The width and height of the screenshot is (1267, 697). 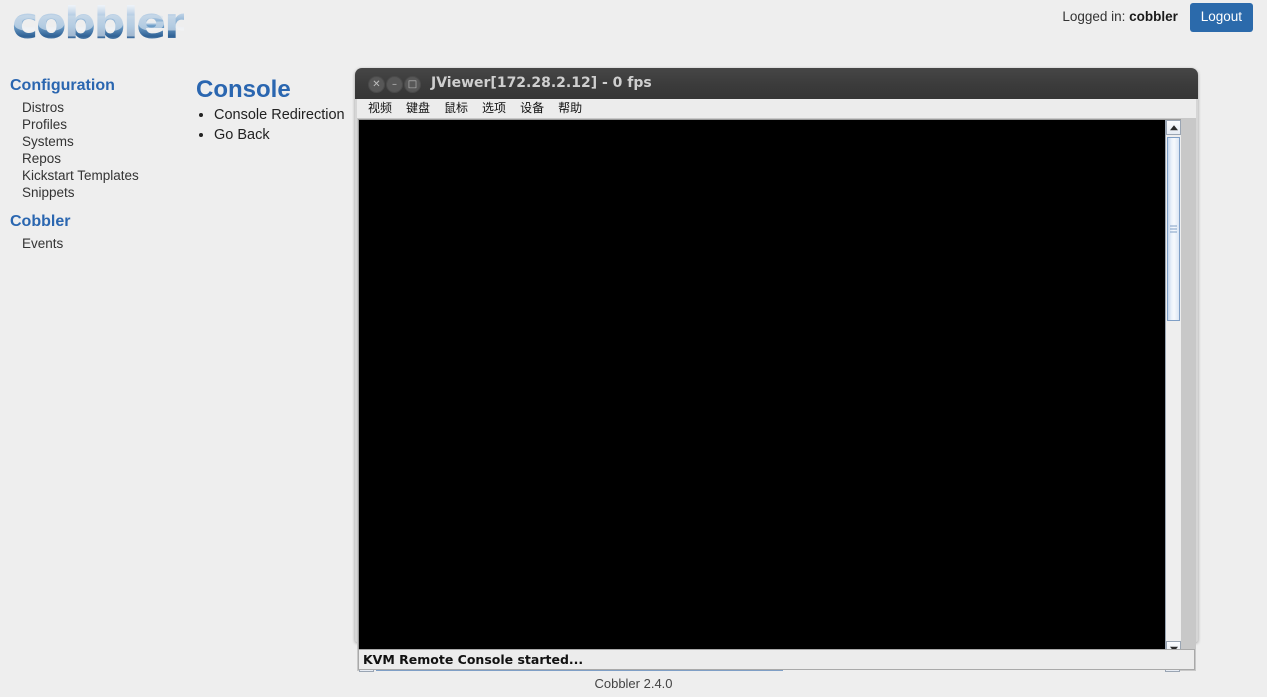 What do you see at coordinates (456, 108) in the screenshot?
I see `menu-mouse: 鼠标` at bounding box center [456, 108].